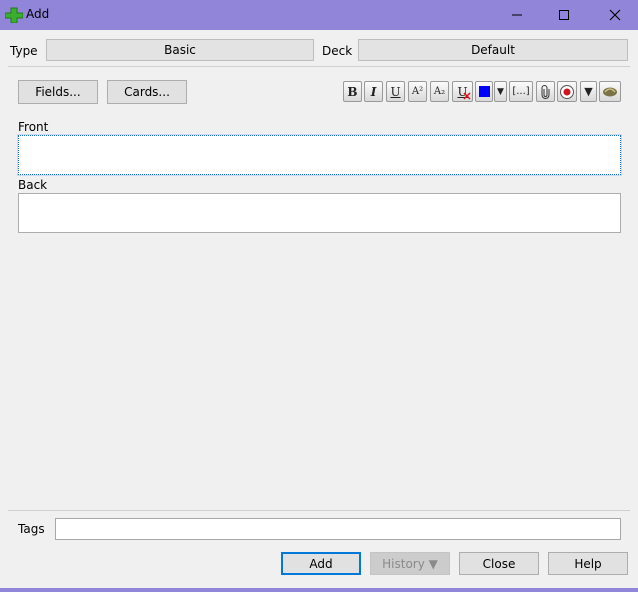 The height and width of the screenshot is (592, 638). I want to click on add-button: Add, so click(321, 563).